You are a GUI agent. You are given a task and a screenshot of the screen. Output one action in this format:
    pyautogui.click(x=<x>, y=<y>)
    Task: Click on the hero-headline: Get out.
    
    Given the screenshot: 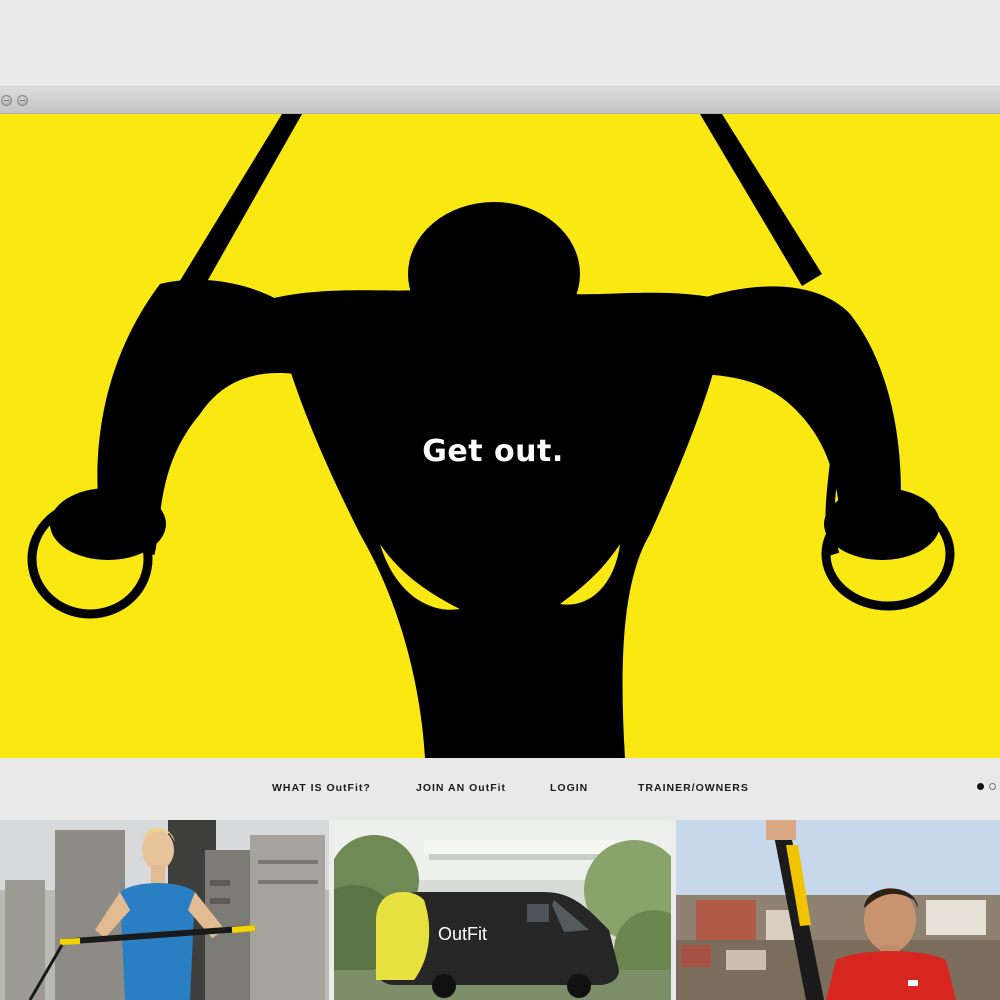 What is the action you would take?
    pyautogui.click(x=493, y=451)
    